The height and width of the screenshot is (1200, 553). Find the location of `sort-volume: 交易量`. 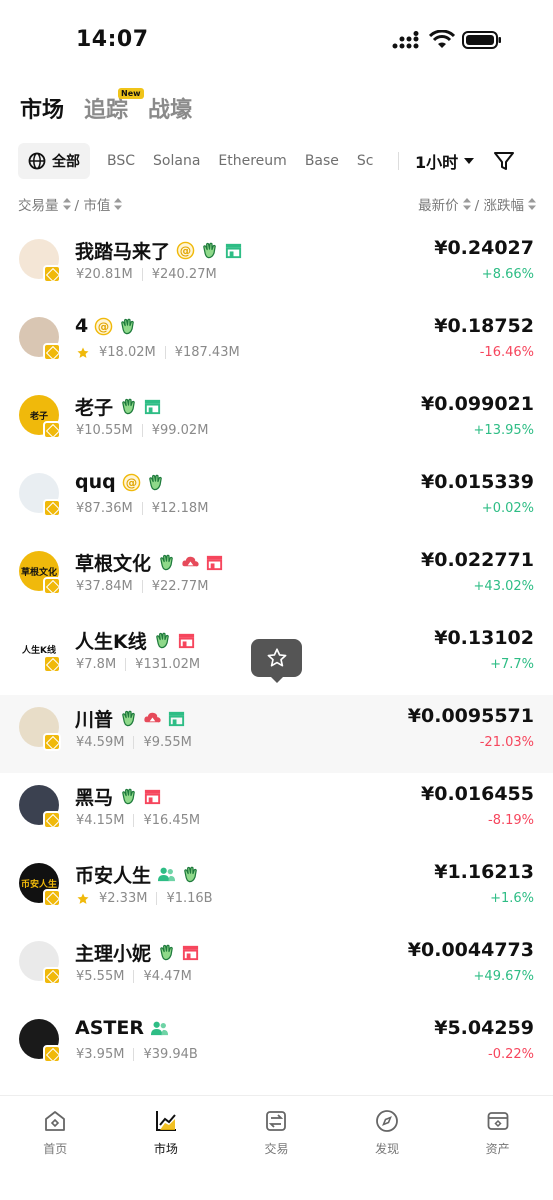

sort-volume: 交易量 is located at coordinates (38, 204).